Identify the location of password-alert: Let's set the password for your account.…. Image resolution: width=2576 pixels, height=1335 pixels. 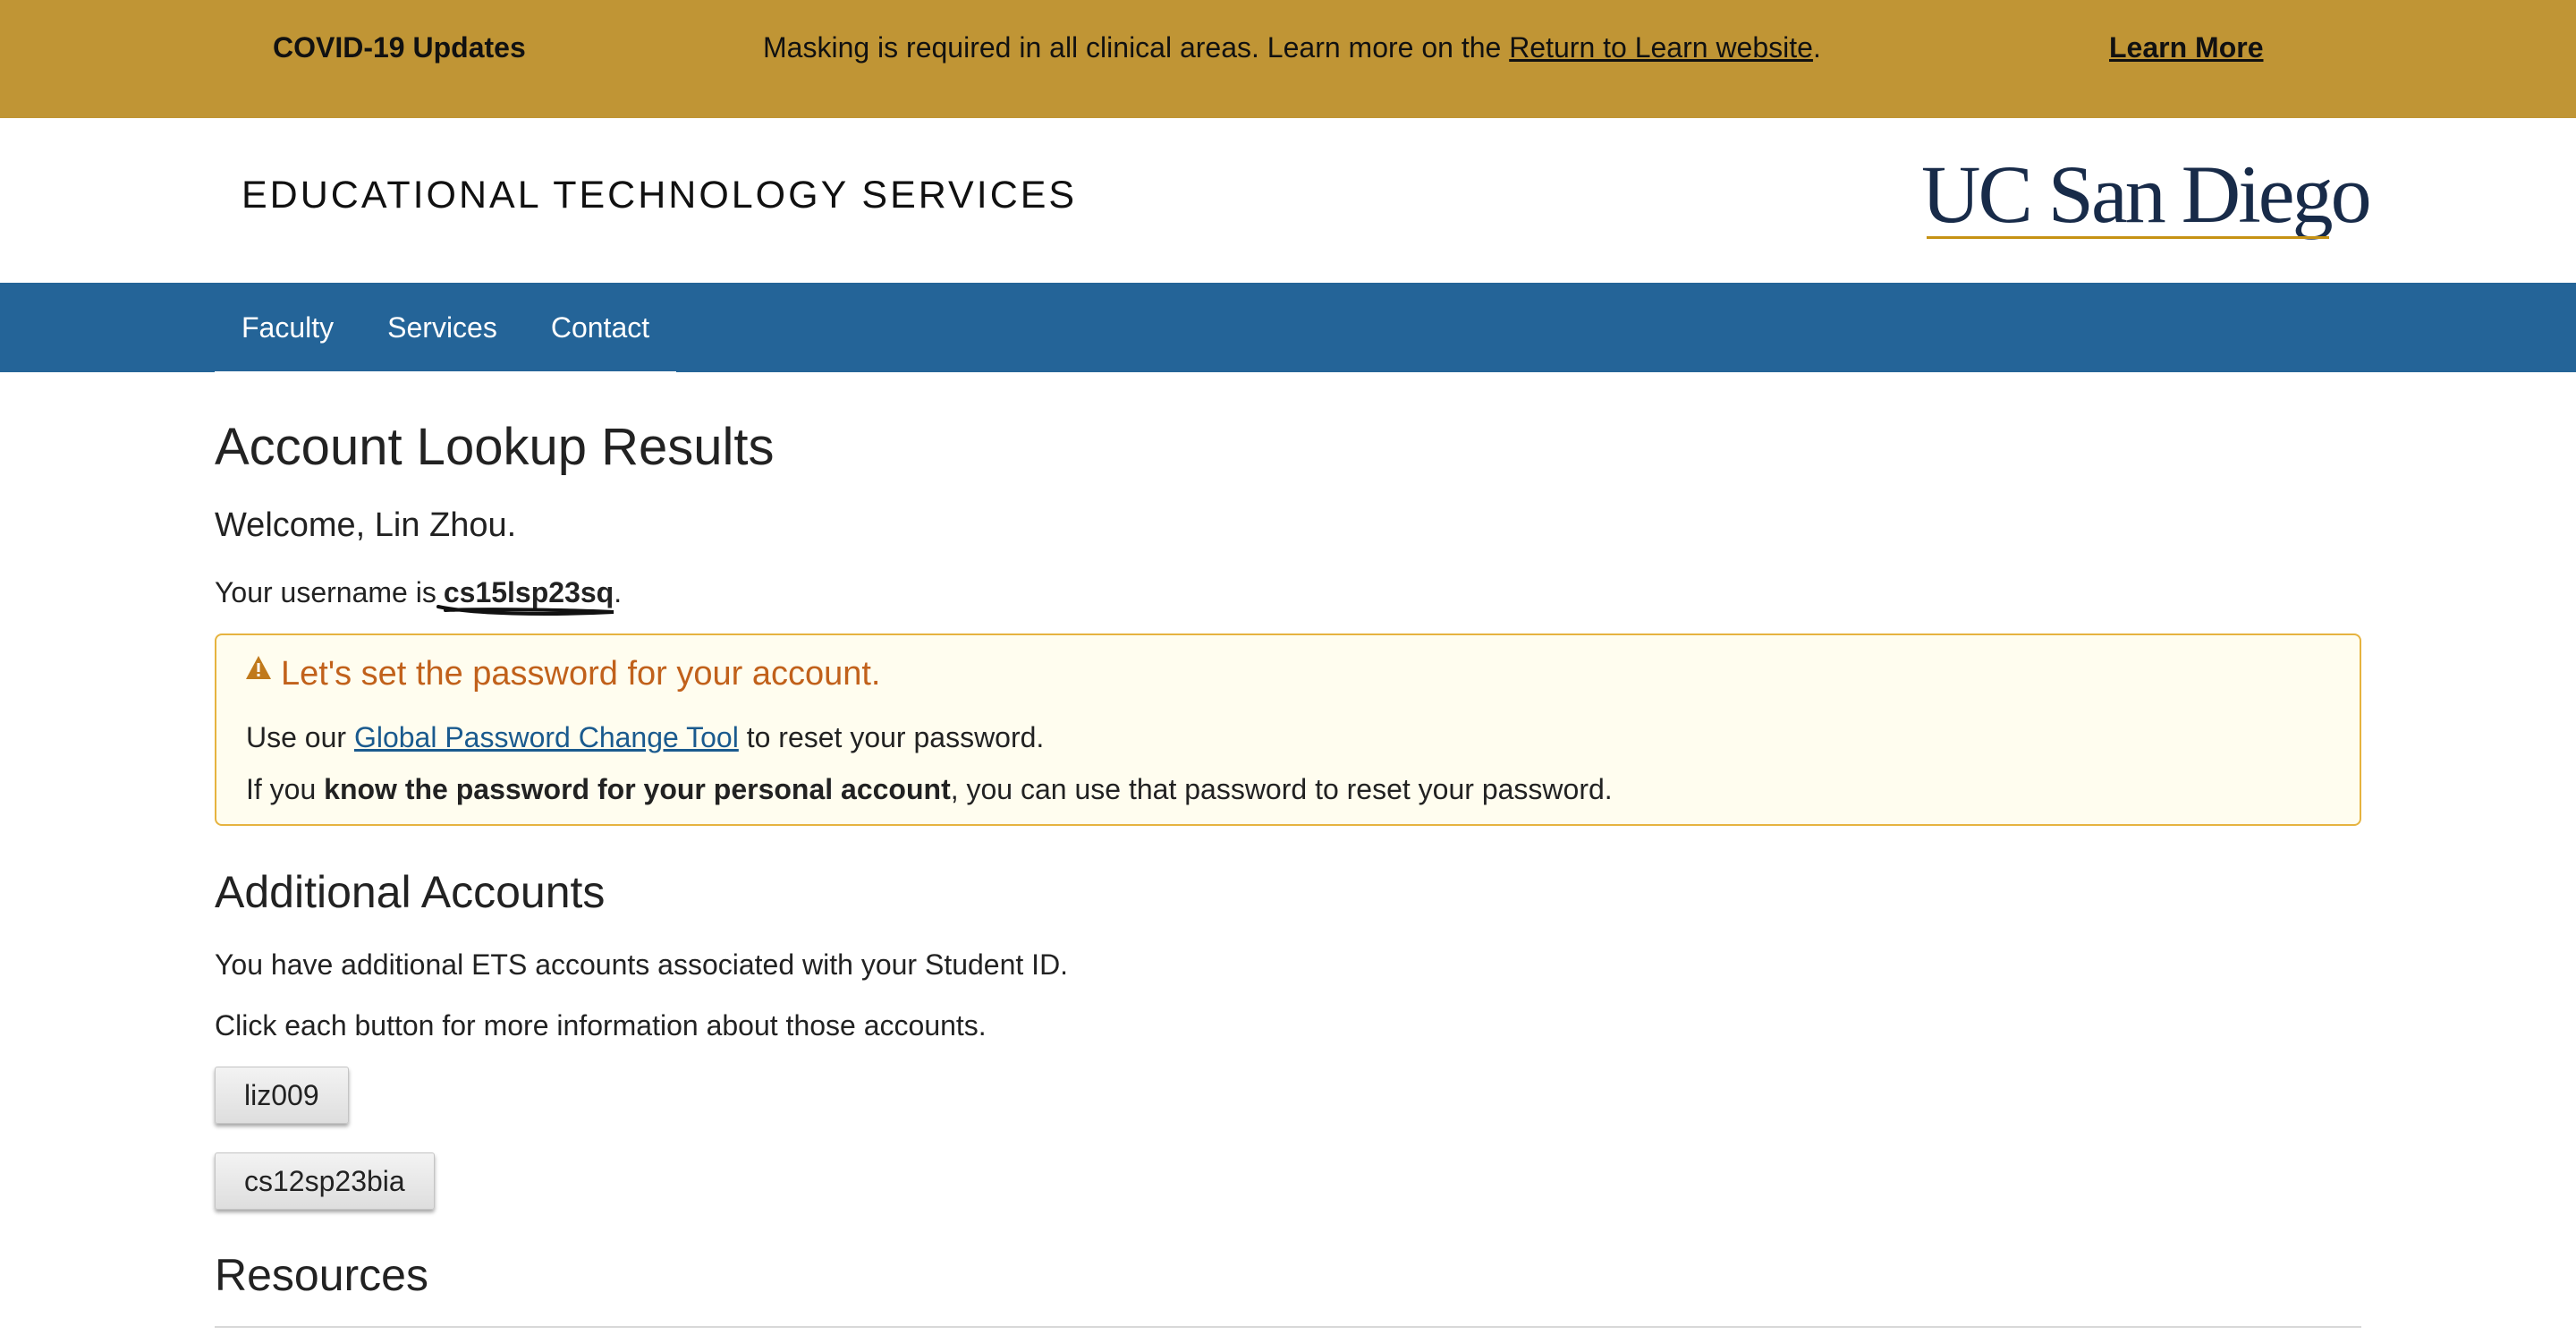
(1288, 729).